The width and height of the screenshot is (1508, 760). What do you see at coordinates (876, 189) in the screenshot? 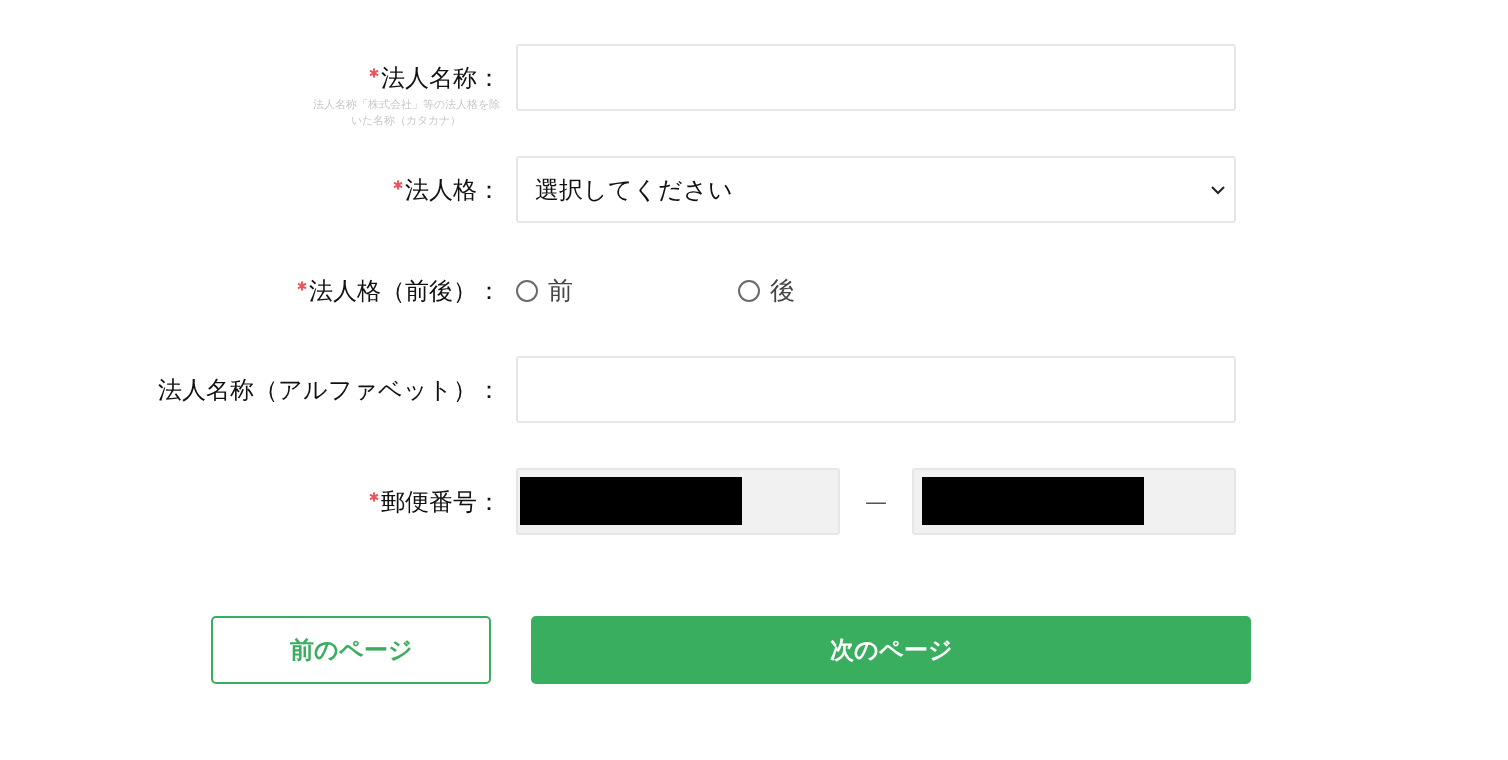
I see `select-dropdown: 選択してください` at bounding box center [876, 189].